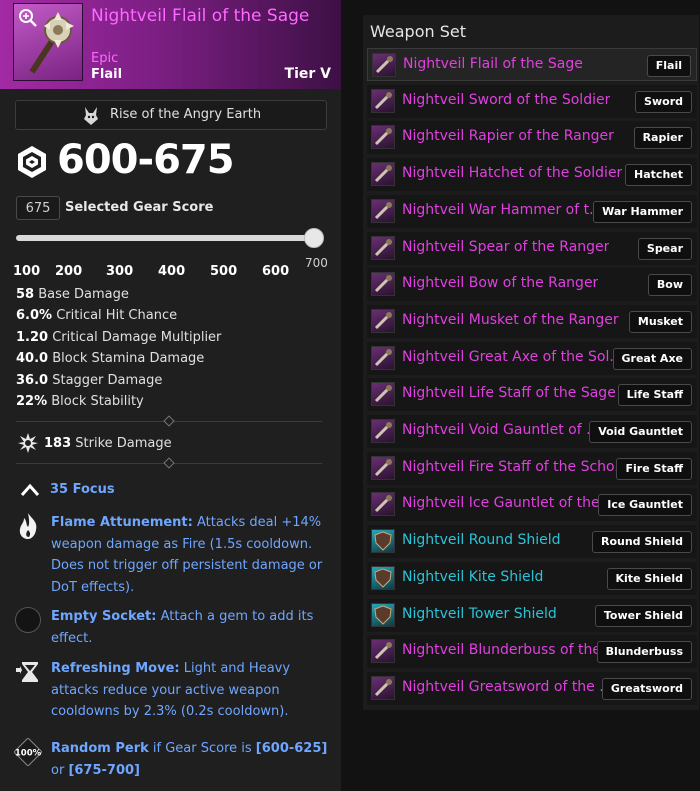 Image resolution: width=700 pixels, height=791 pixels. What do you see at coordinates (493, 64) in the screenshot?
I see `weapon-set-item-name: Nightveil Flail of the Sage` at bounding box center [493, 64].